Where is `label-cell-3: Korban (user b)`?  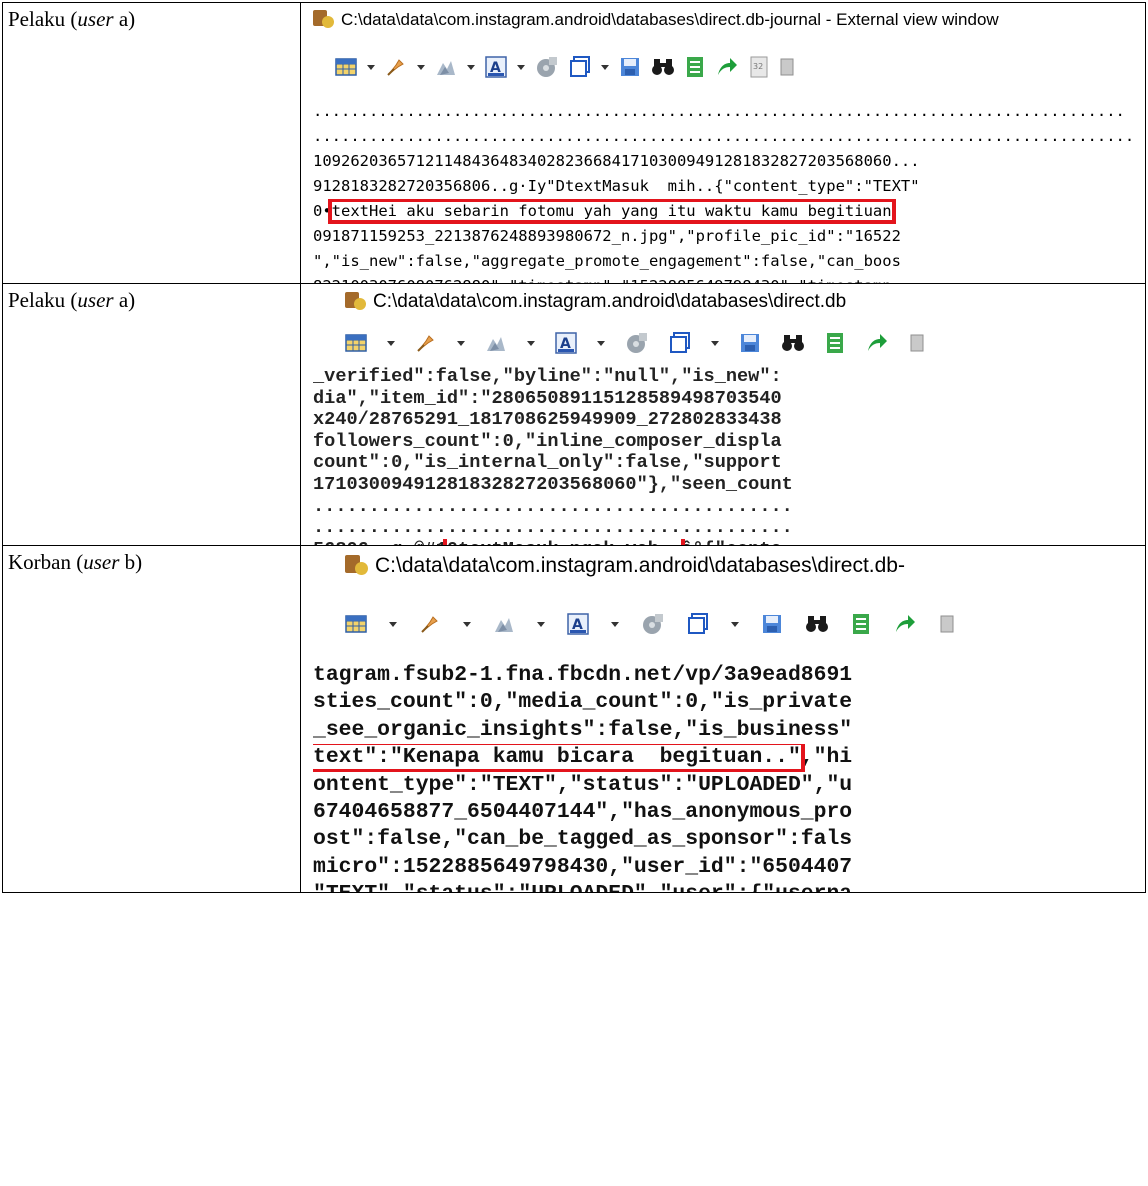
label-cell-3: Korban (user b) is located at coordinates (151, 719).